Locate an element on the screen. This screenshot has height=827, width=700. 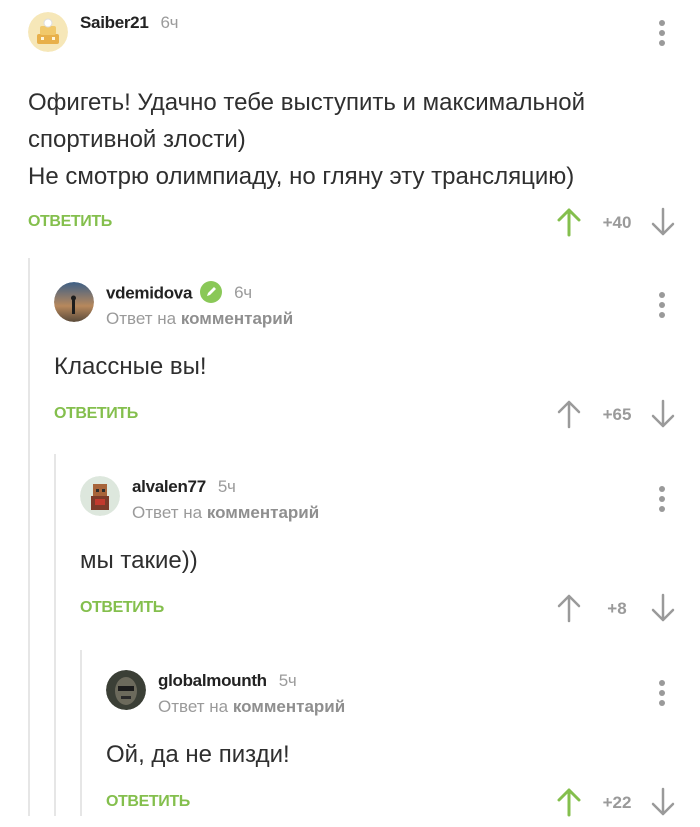
comment-text-line: мы такие)) is located at coordinates (139, 560).